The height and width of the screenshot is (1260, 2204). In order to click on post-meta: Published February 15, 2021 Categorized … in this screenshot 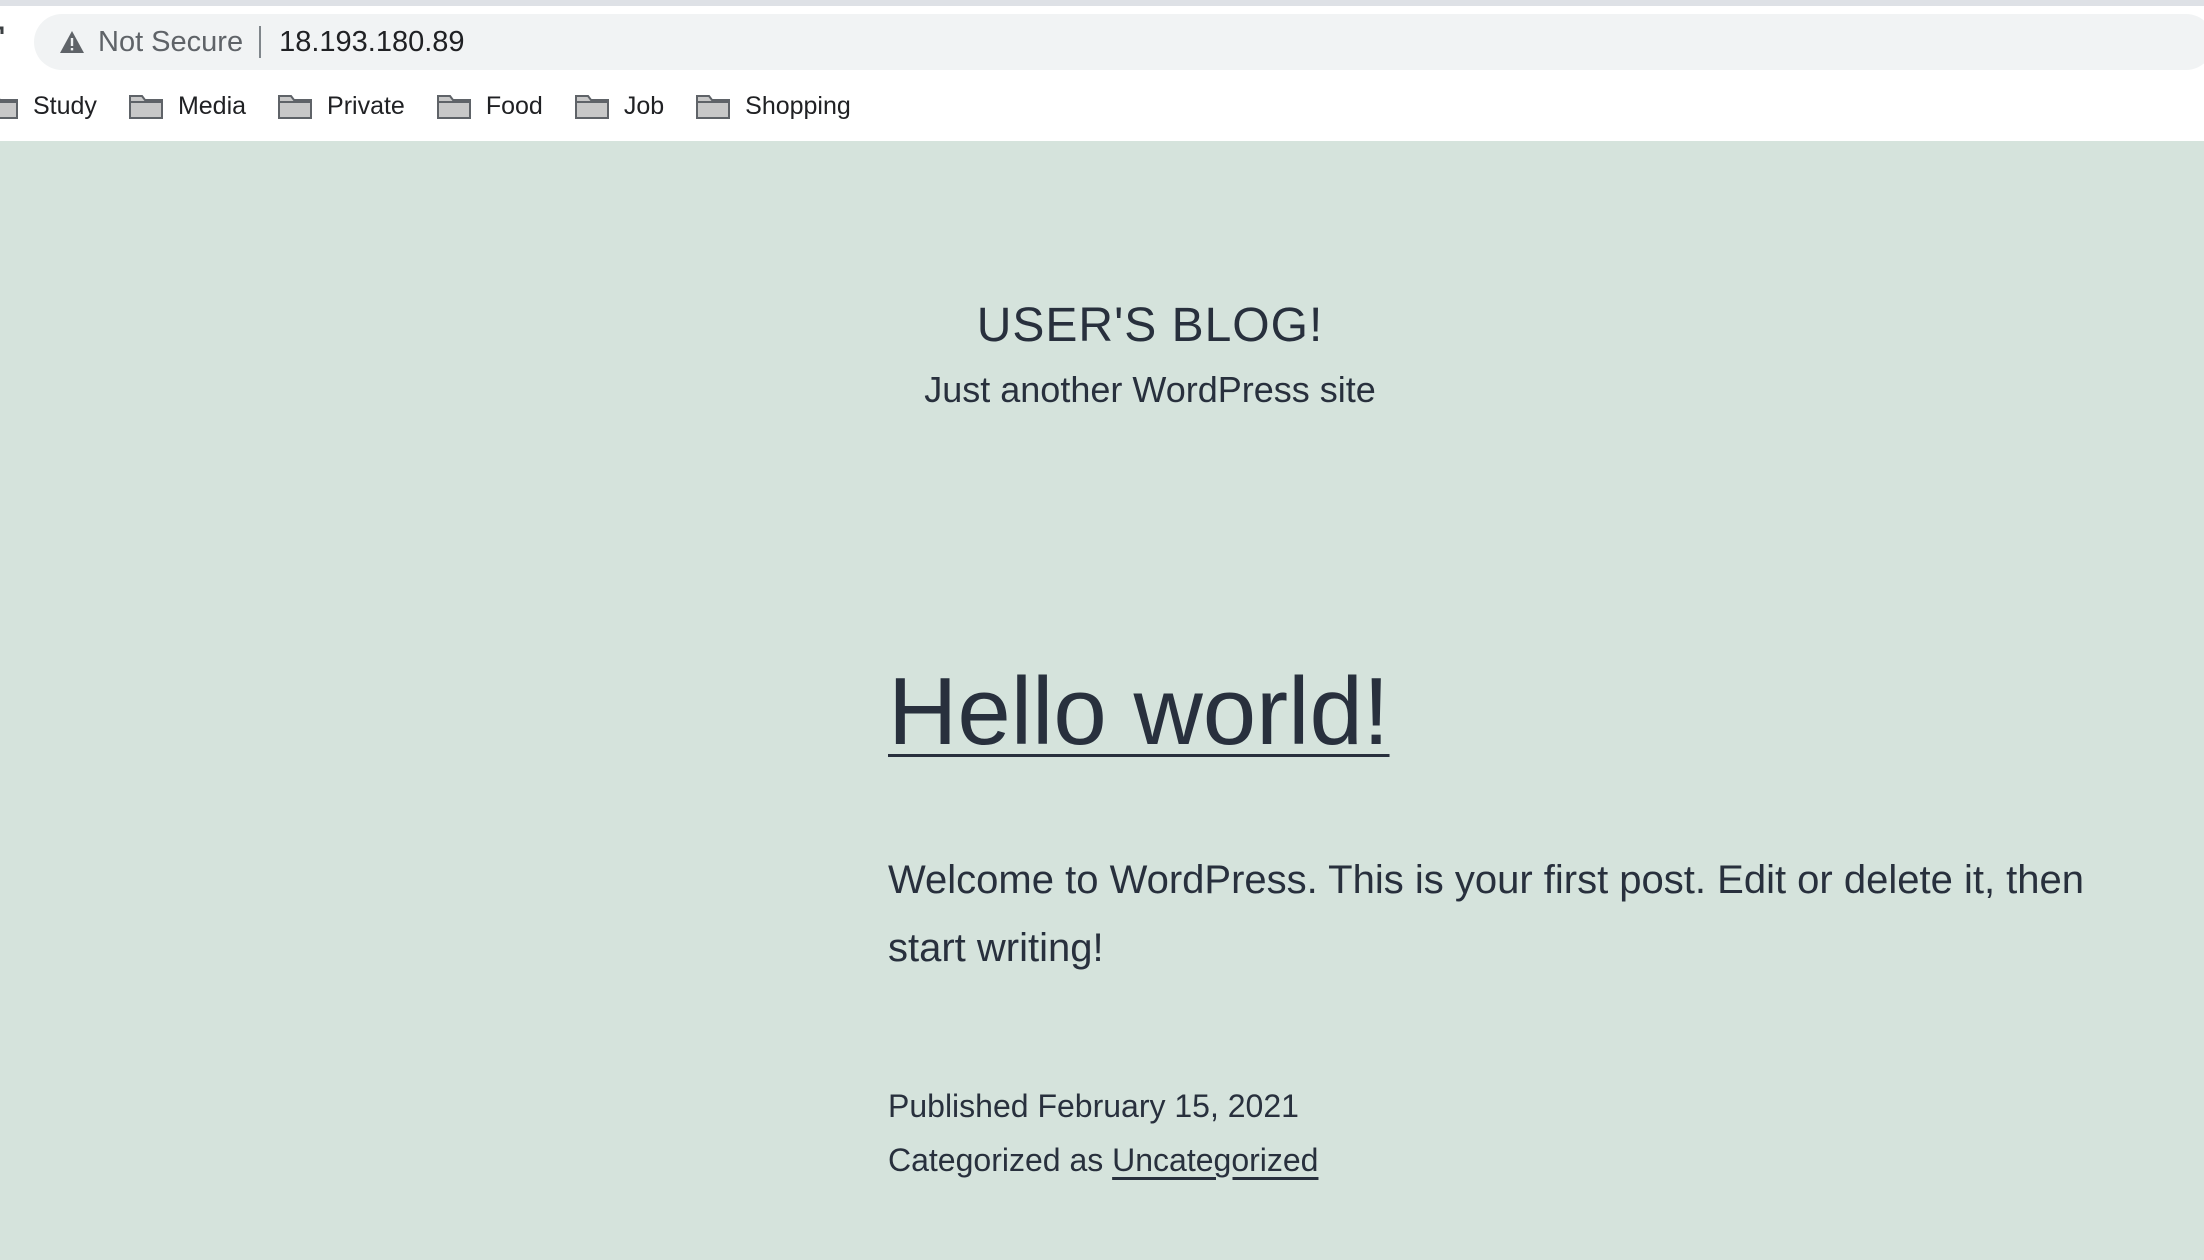, I will do `click(1103, 1133)`.